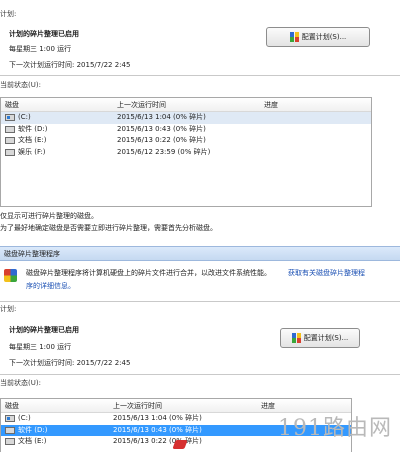 The width and height of the screenshot is (400, 452). What do you see at coordinates (32, 254) in the screenshot?
I see `window-title: 磁盘碎片整理程序` at bounding box center [32, 254].